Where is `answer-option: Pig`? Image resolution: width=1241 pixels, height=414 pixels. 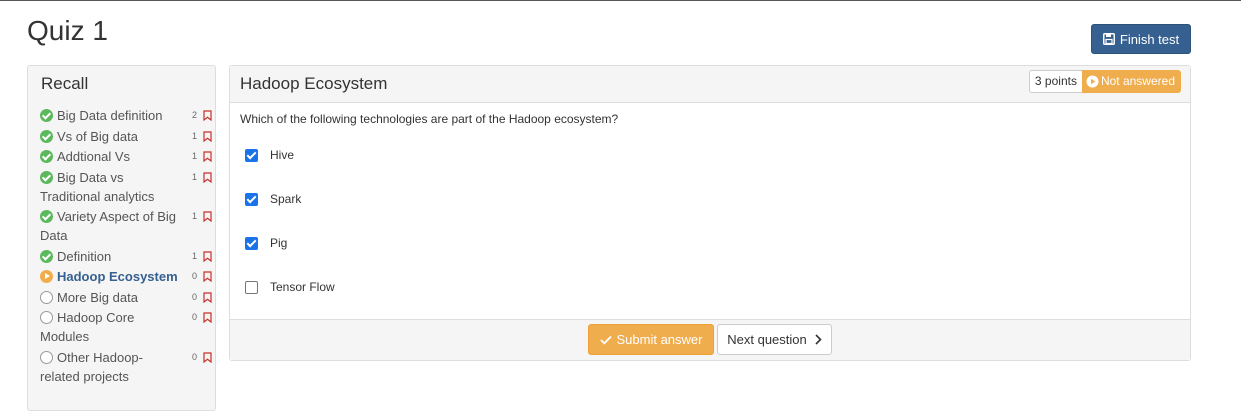
answer-option: Pig is located at coordinates (290, 256).